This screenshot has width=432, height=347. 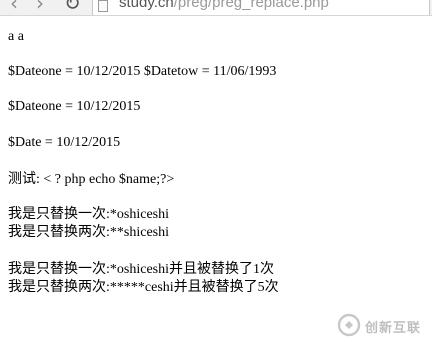 What do you see at coordinates (74, 106) in the screenshot?
I see `output-line-3: $Dateone = 10/12/2015` at bounding box center [74, 106].